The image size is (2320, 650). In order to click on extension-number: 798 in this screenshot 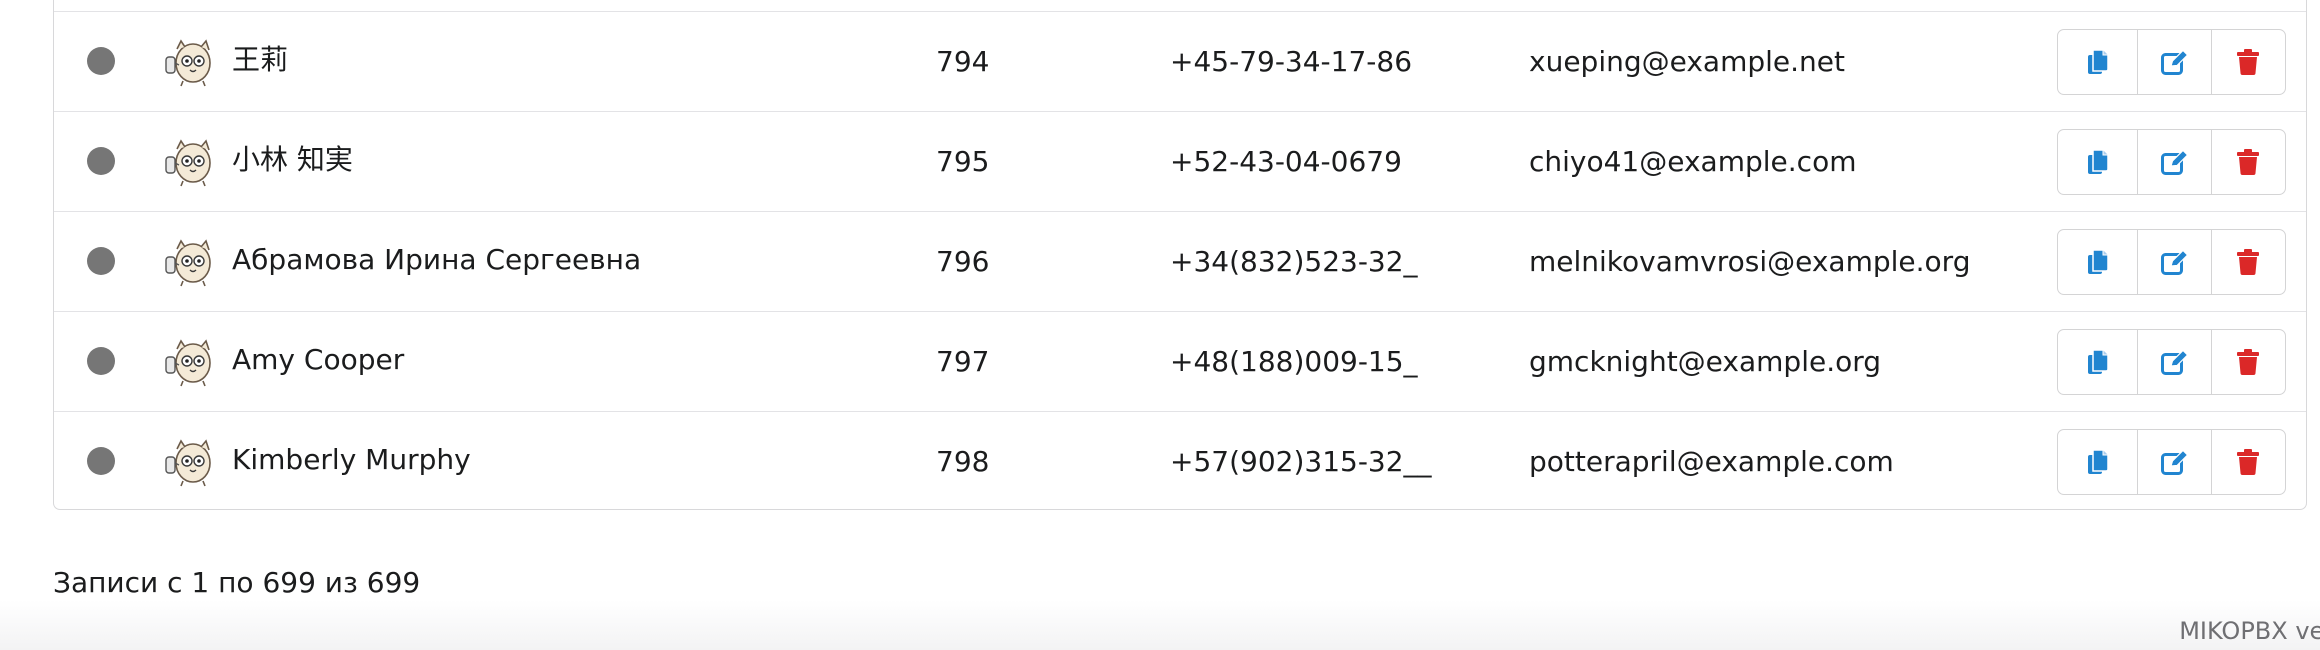, I will do `click(963, 461)`.